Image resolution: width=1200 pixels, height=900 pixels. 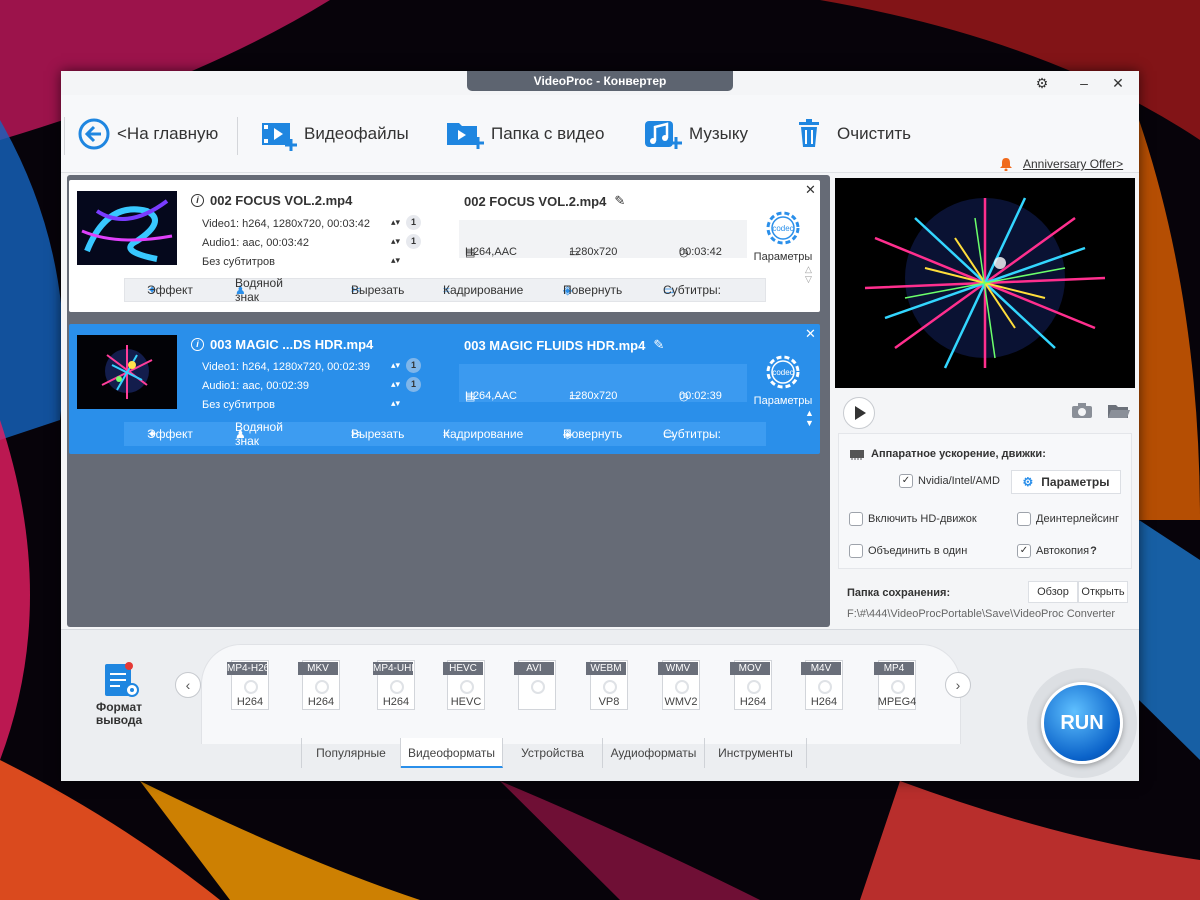 I want to click on format-item: M4V H264, so click(x=824, y=687).